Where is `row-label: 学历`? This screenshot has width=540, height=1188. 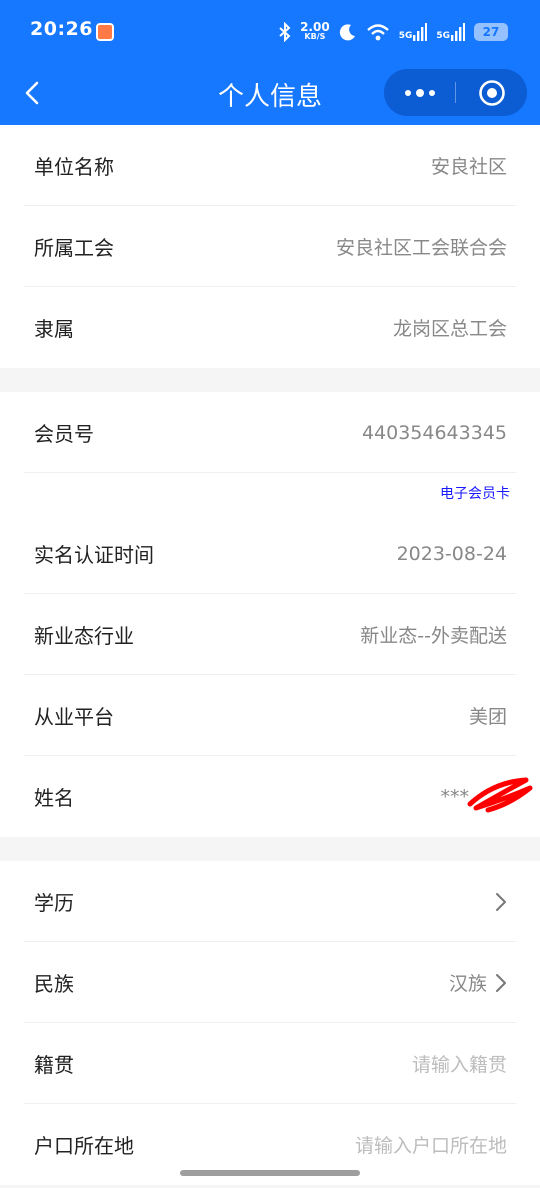 row-label: 学历 is located at coordinates (54, 903).